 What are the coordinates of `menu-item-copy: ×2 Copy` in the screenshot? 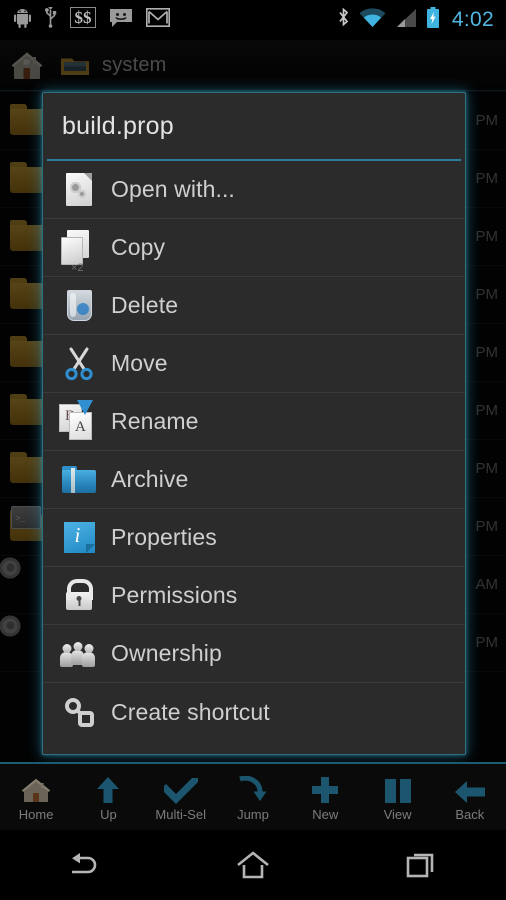 It's located at (254, 248).